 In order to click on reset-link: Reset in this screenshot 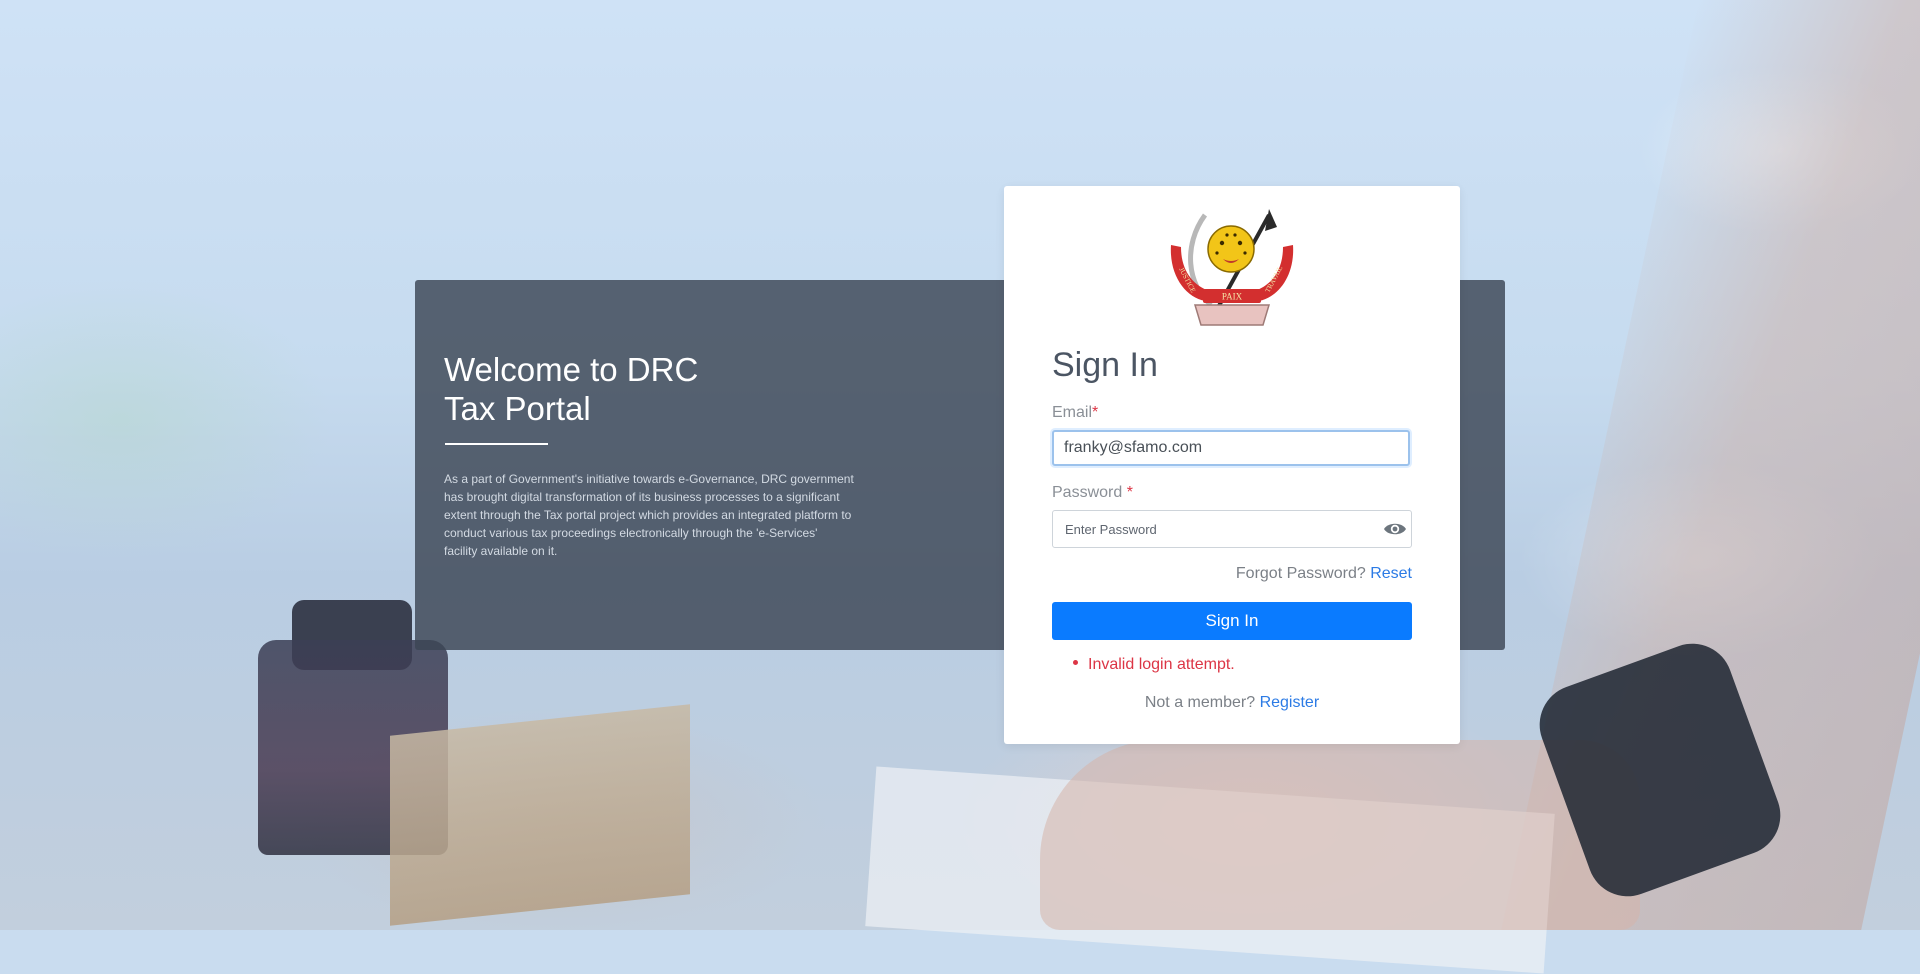, I will do `click(1391, 573)`.